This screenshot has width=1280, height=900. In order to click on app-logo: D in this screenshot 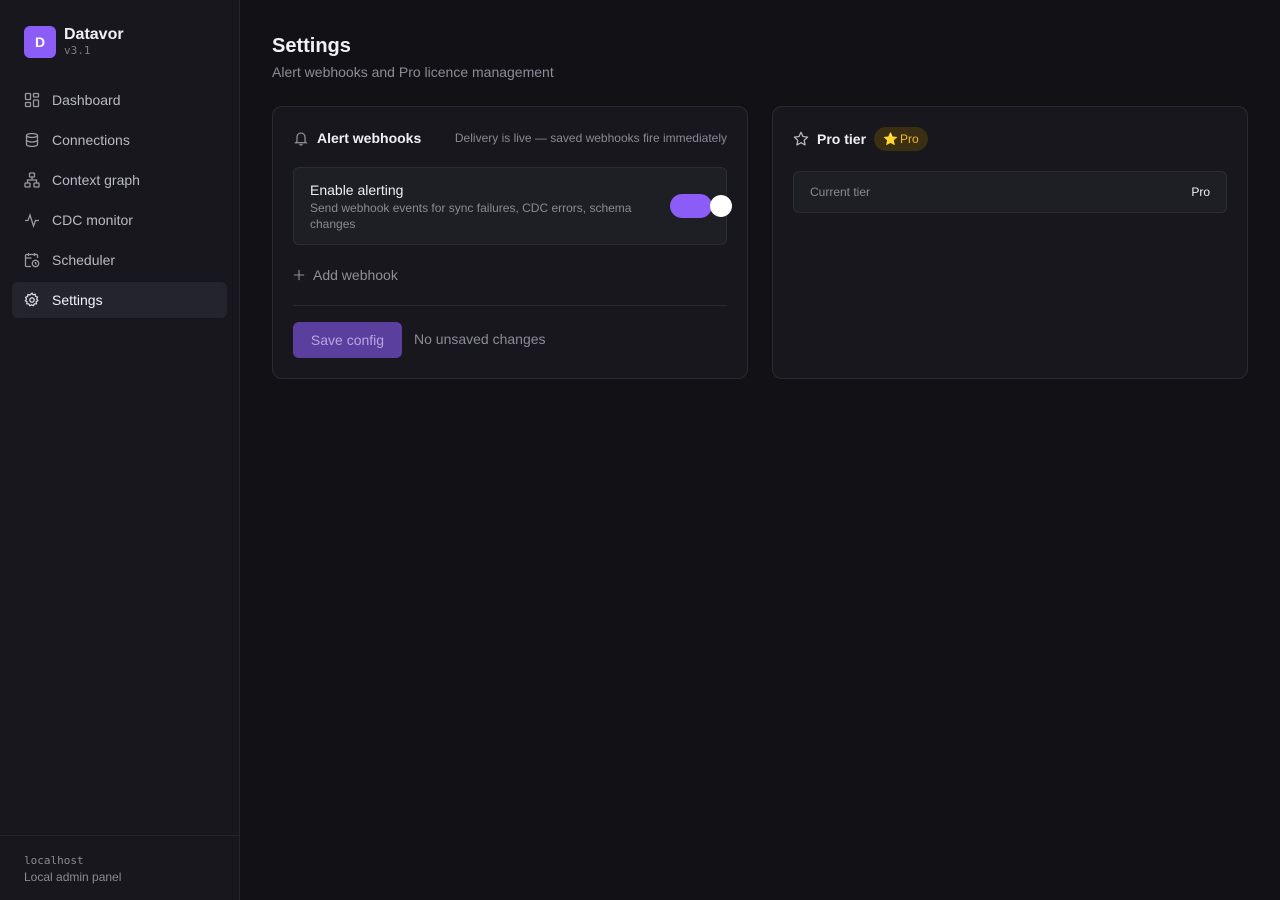, I will do `click(40, 42)`.